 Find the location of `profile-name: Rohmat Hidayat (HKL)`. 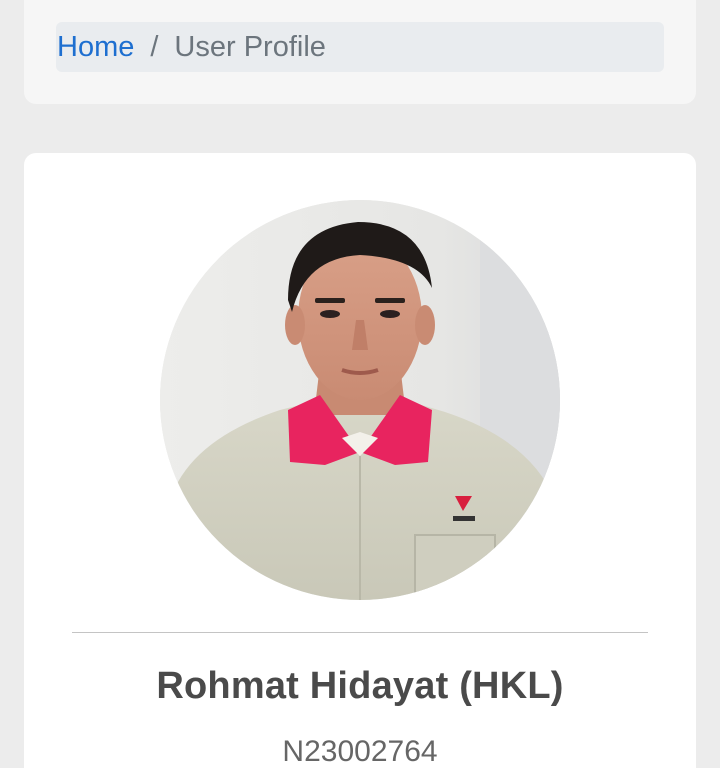

profile-name: Rohmat Hidayat (HKL) is located at coordinates (360, 686).